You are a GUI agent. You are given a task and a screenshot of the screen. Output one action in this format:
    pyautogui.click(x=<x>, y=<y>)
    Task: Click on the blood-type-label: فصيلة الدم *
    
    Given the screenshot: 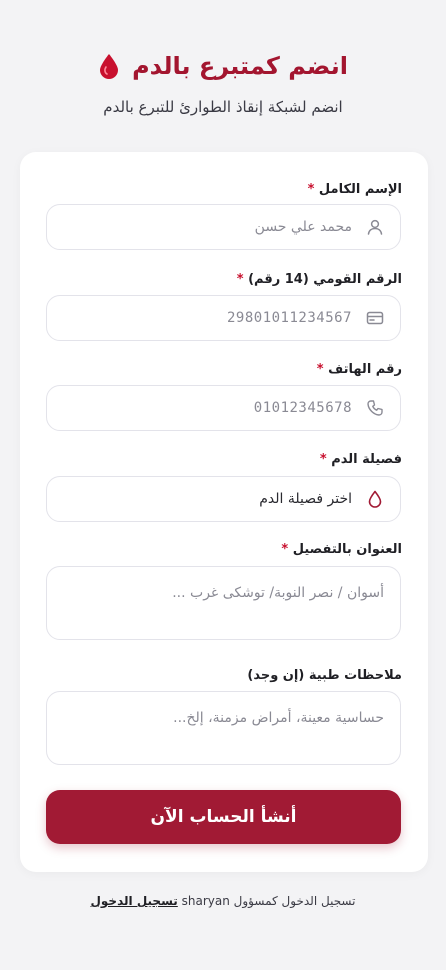 What is the action you would take?
    pyautogui.click(x=360, y=459)
    